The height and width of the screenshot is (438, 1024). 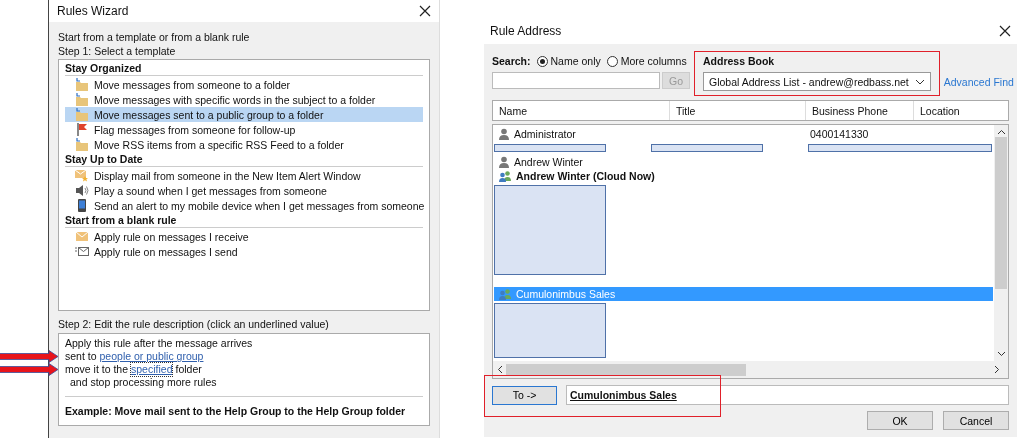 I want to click on description-text: sent to, so click(x=81, y=356).